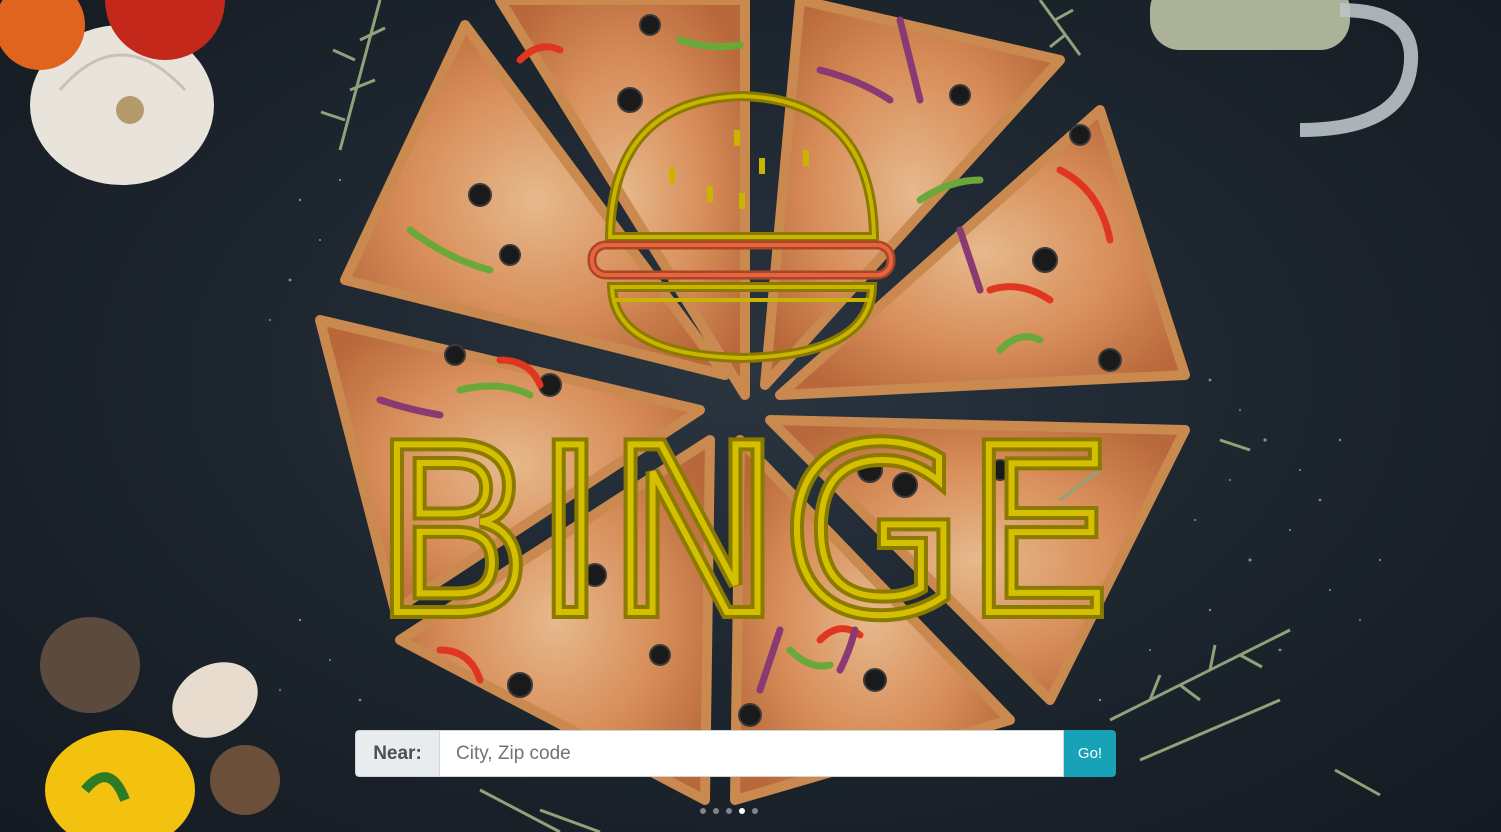  Describe the element at coordinates (397, 753) in the screenshot. I see `near-label: Near:` at that location.